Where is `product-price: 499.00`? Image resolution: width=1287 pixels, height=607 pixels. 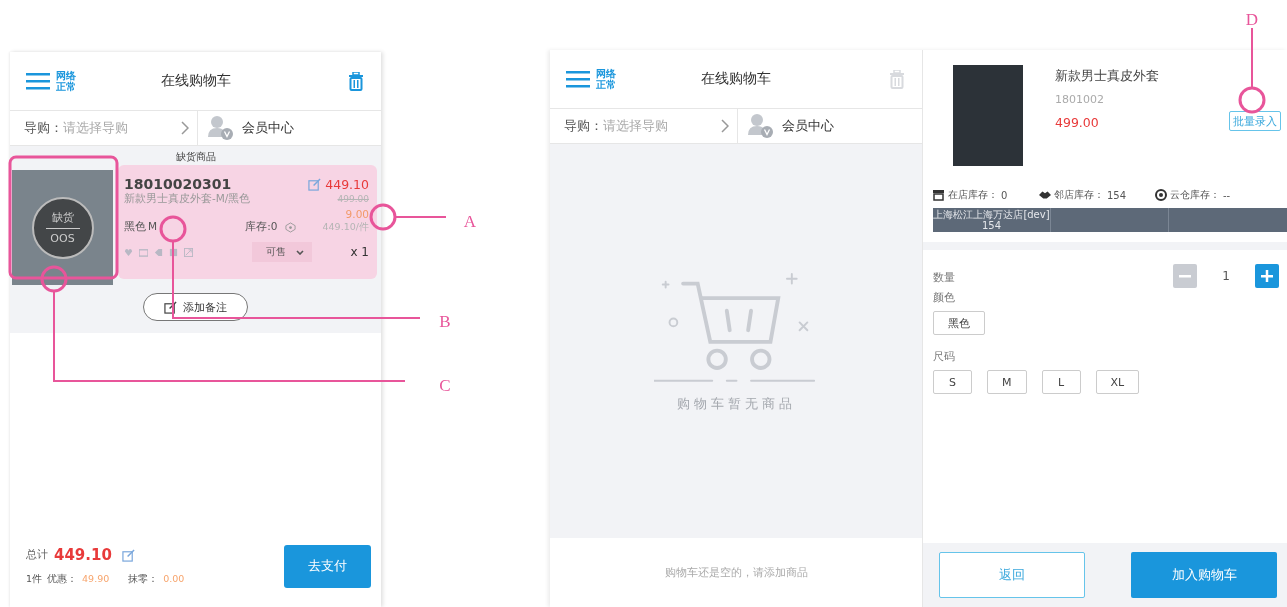
product-price: 499.00 is located at coordinates (1077, 122).